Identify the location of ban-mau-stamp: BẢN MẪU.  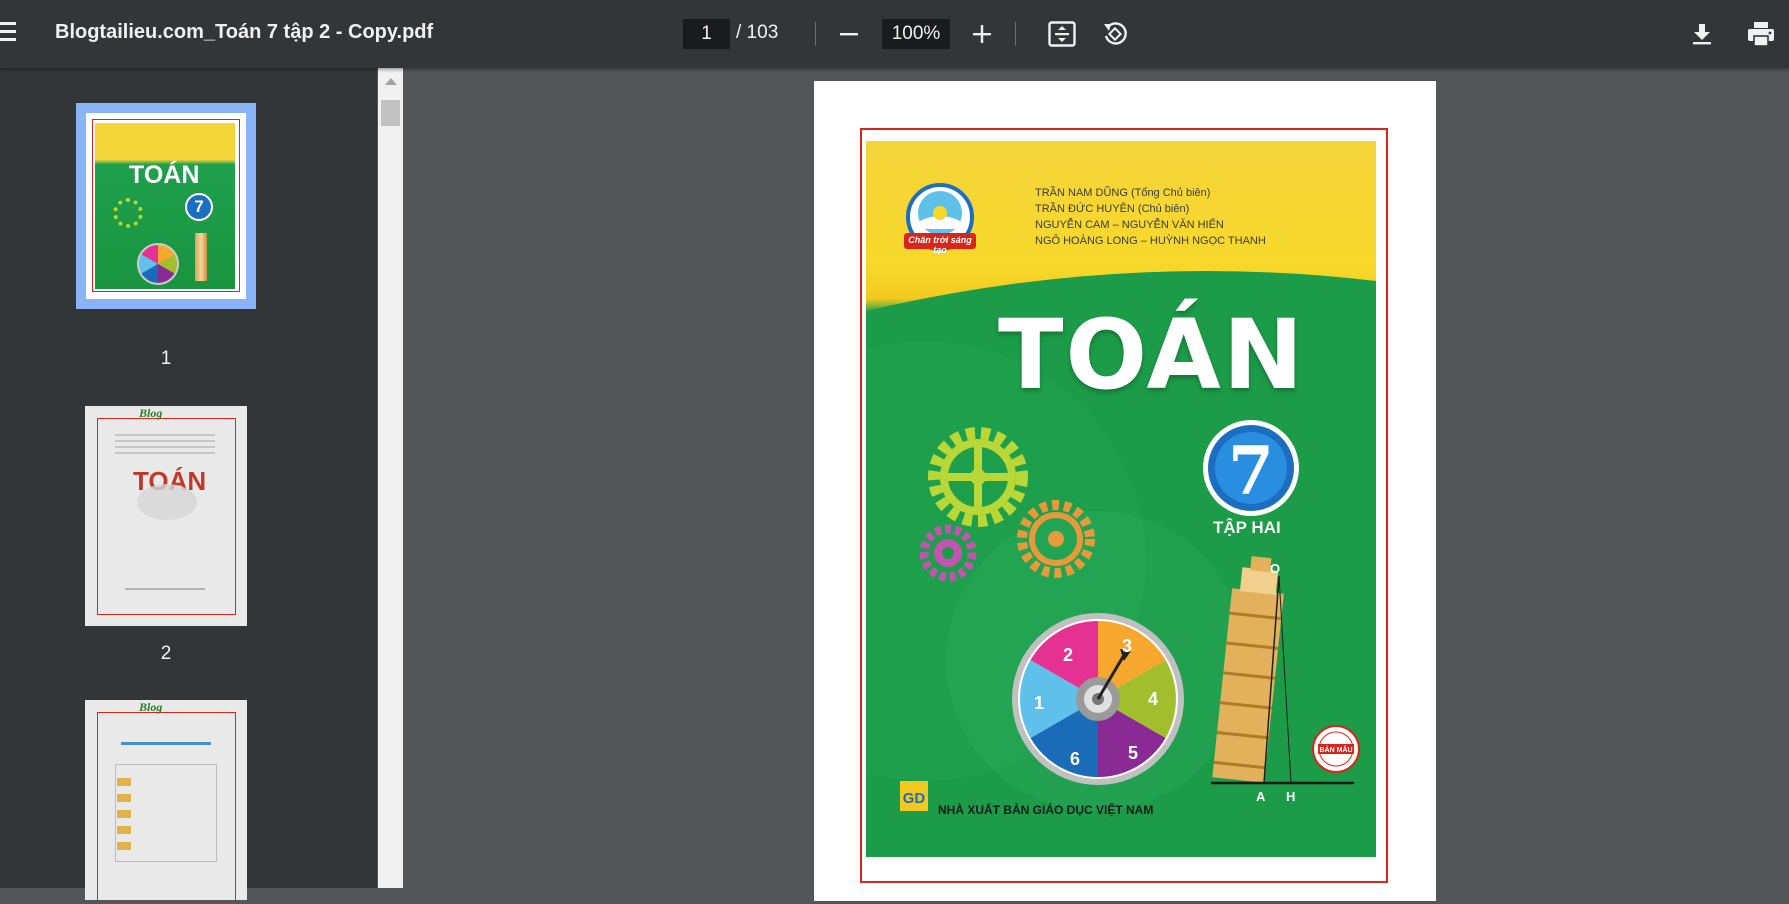
(1336, 749).